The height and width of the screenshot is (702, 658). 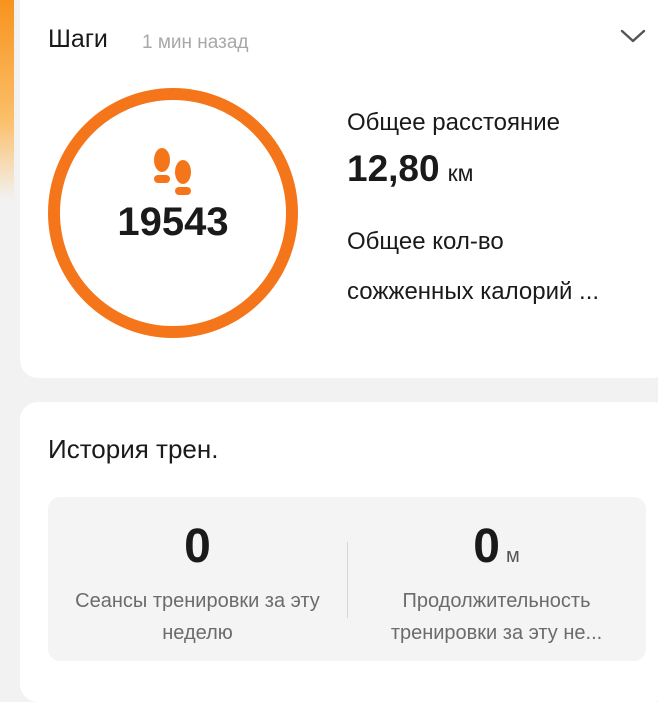 I want to click on distance-value: 12,80 км, so click(x=410, y=169).